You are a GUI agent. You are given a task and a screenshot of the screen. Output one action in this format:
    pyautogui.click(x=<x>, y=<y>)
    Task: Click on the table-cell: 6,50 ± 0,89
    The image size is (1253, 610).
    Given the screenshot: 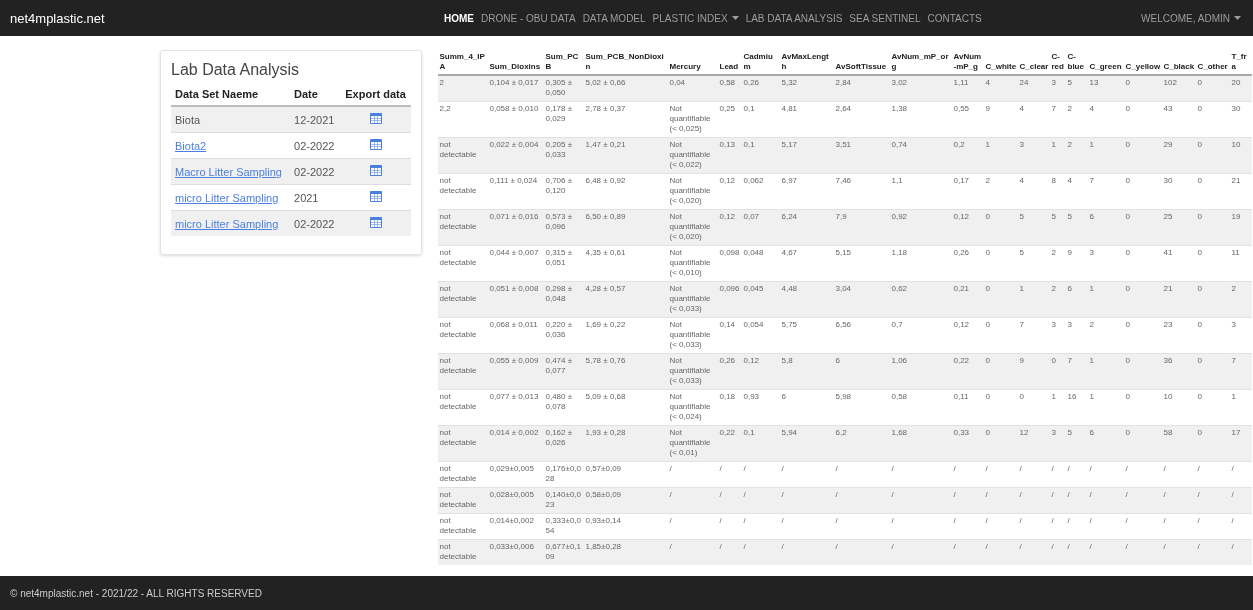 What is the action you would take?
    pyautogui.click(x=605, y=216)
    